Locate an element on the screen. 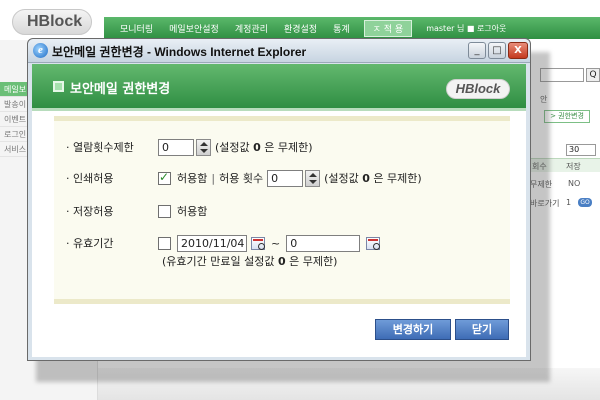 This screenshot has height=400, width=600. expiry-start-date-input: 2010/11/04 is located at coordinates (212, 243).